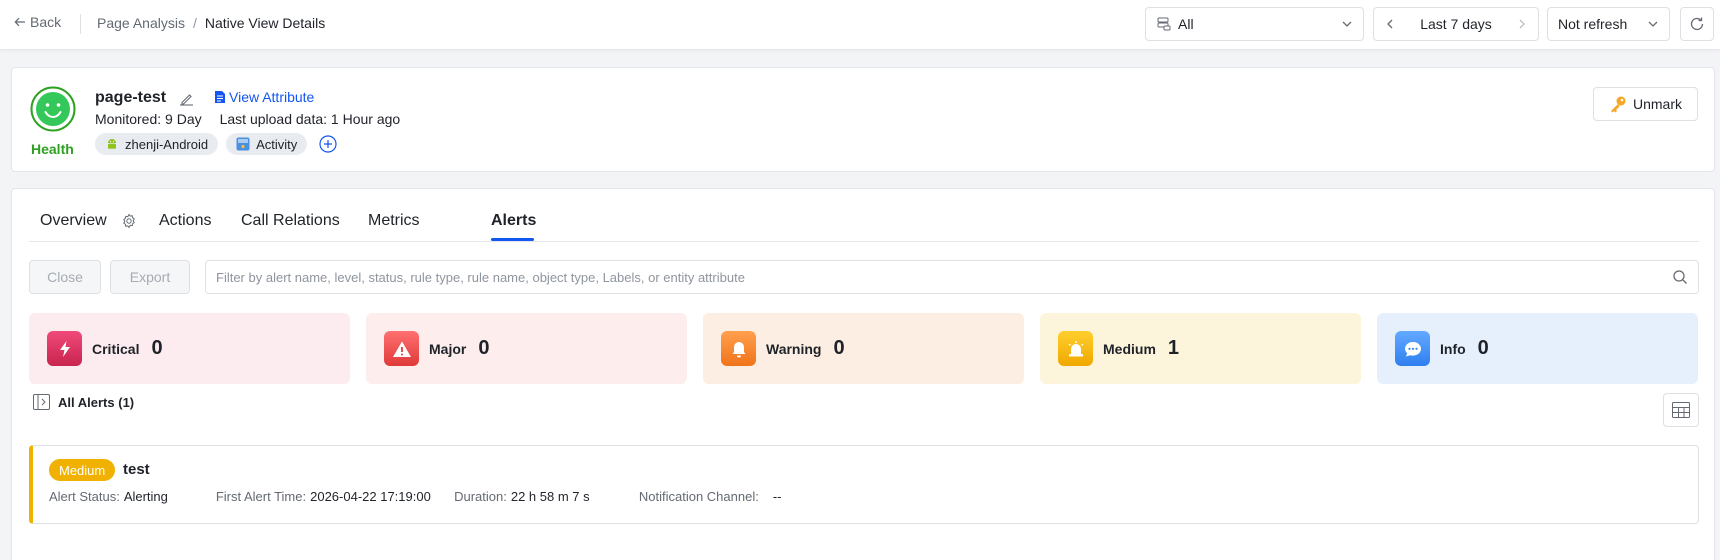  I want to click on edit-icon, so click(186, 98).